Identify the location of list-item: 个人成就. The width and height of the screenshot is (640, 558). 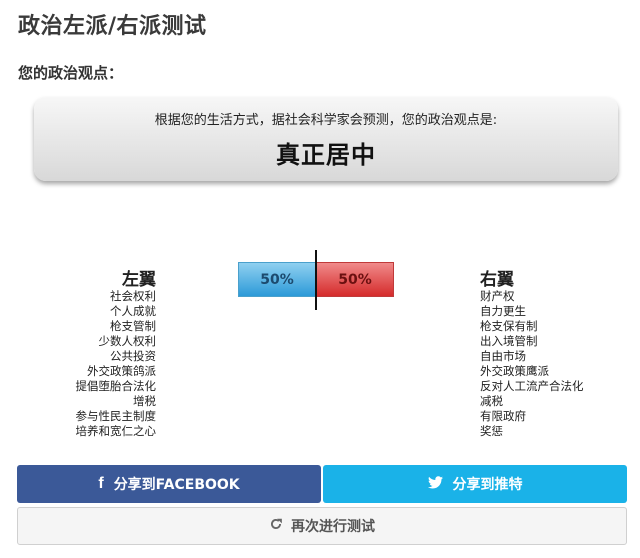
(133, 311).